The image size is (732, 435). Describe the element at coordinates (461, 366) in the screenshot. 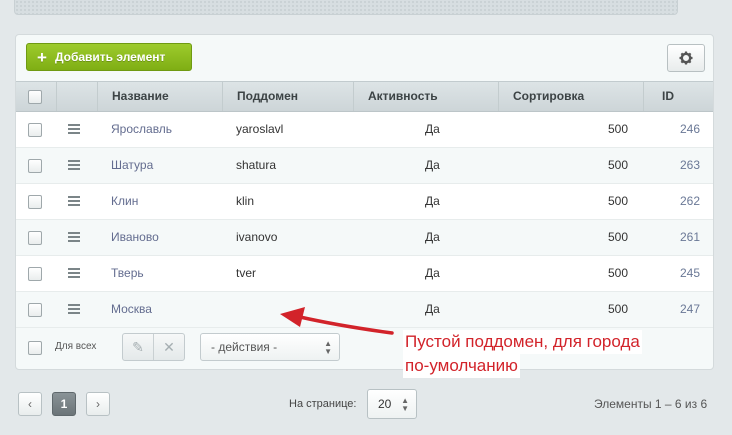

I see `annotation-line-2: по-умолчанию` at that location.